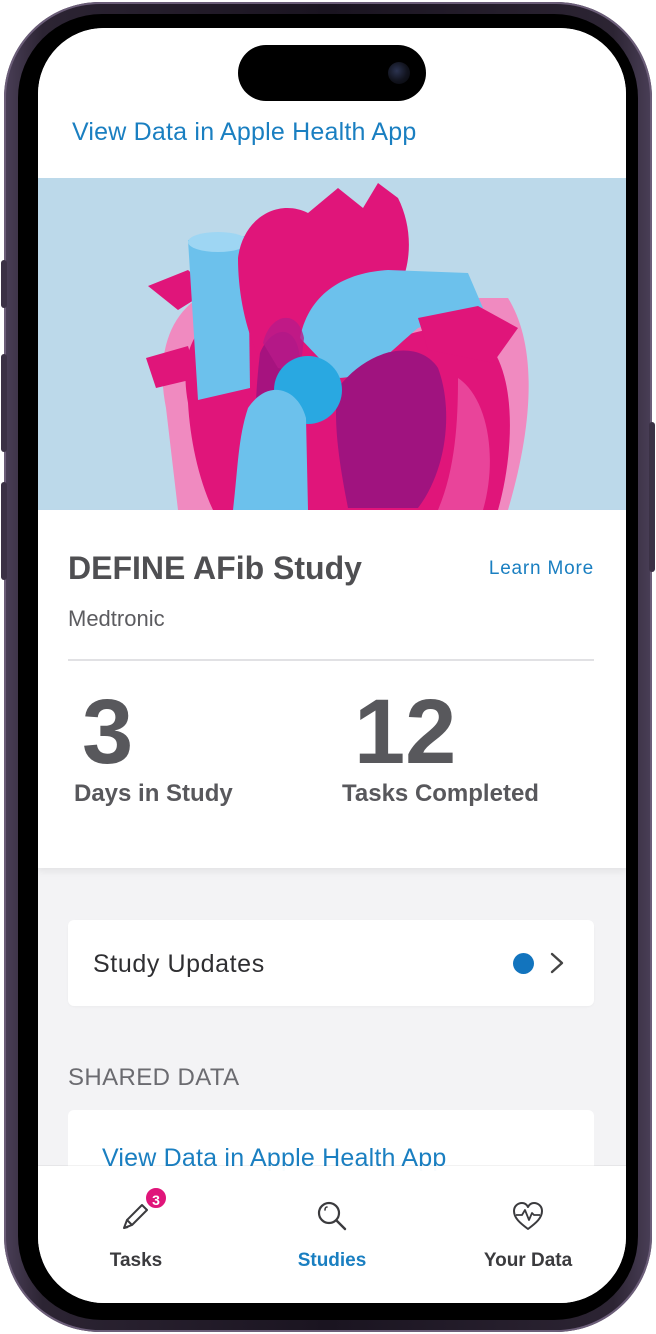  What do you see at coordinates (4, 284) in the screenshot?
I see `side-button` at bounding box center [4, 284].